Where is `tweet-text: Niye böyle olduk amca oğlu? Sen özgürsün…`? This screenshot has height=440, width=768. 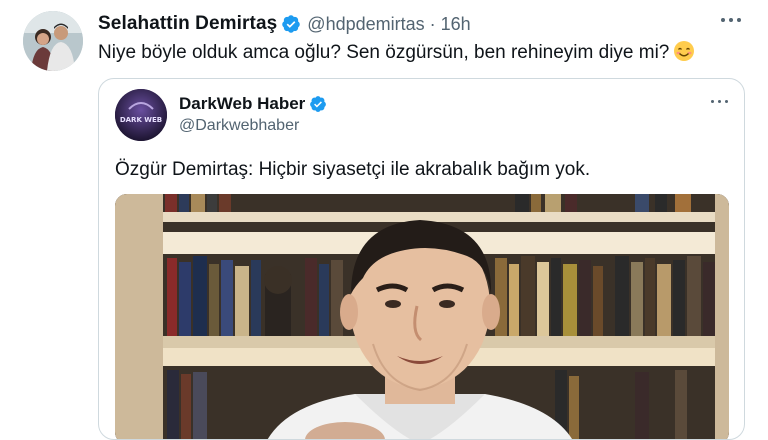 tweet-text: Niye böyle olduk amca oğlu? Sen özgürsün… is located at coordinates (396, 52).